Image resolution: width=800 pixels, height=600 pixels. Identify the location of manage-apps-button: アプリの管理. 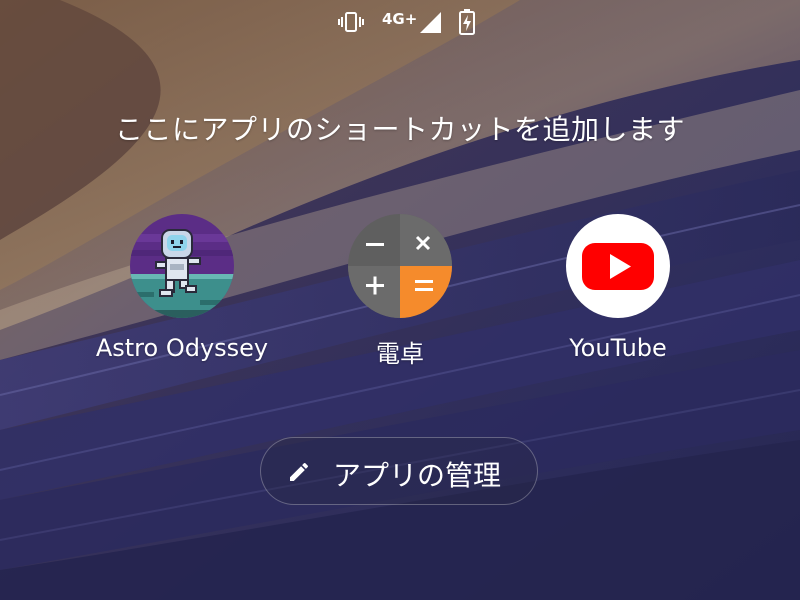
(399, 471).